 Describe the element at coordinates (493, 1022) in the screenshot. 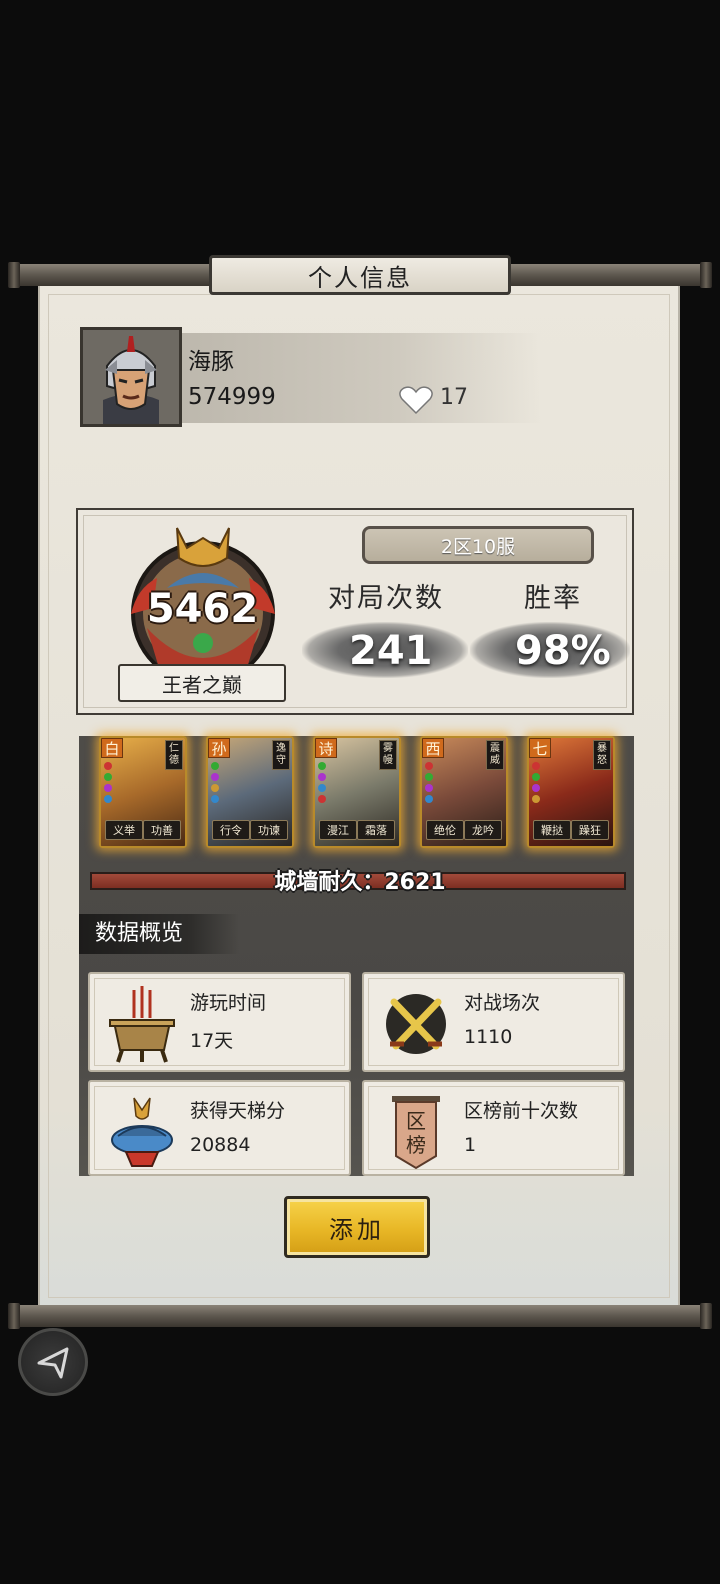

I see `stat-card-battles: 对战场次 1110` at that location.